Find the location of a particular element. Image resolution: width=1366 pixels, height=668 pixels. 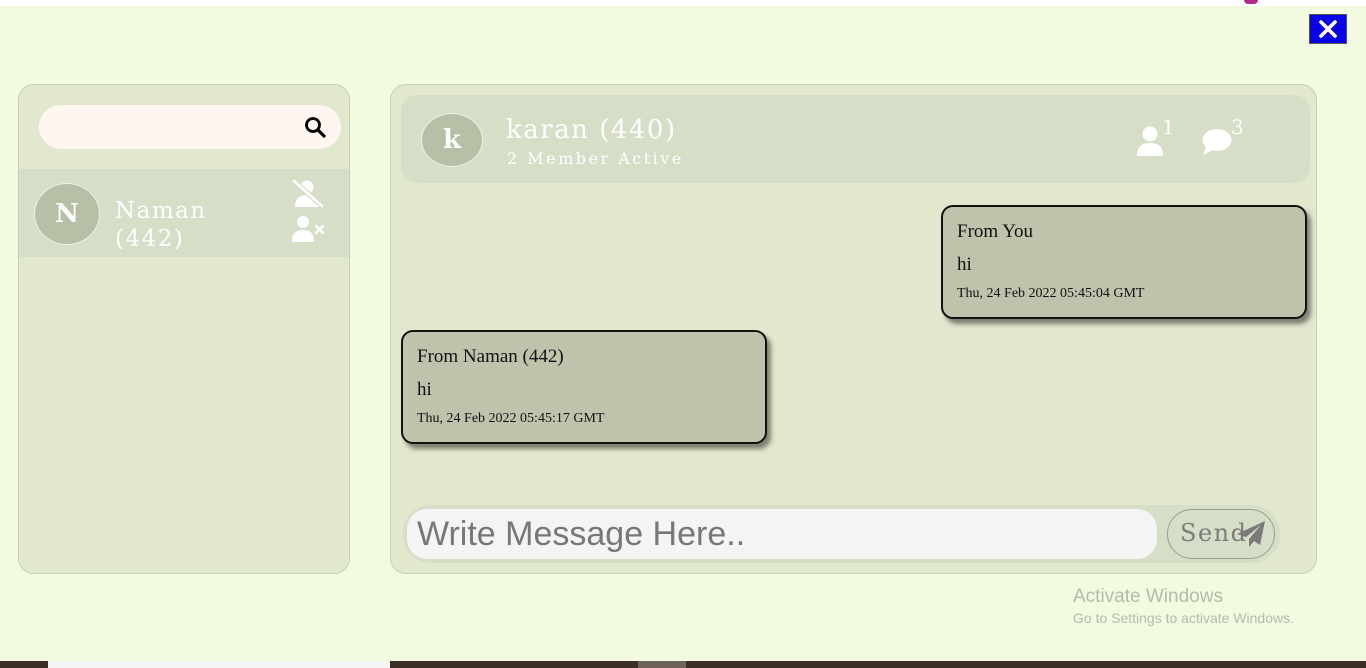

close-icon is located at coordinates (1328, 29).